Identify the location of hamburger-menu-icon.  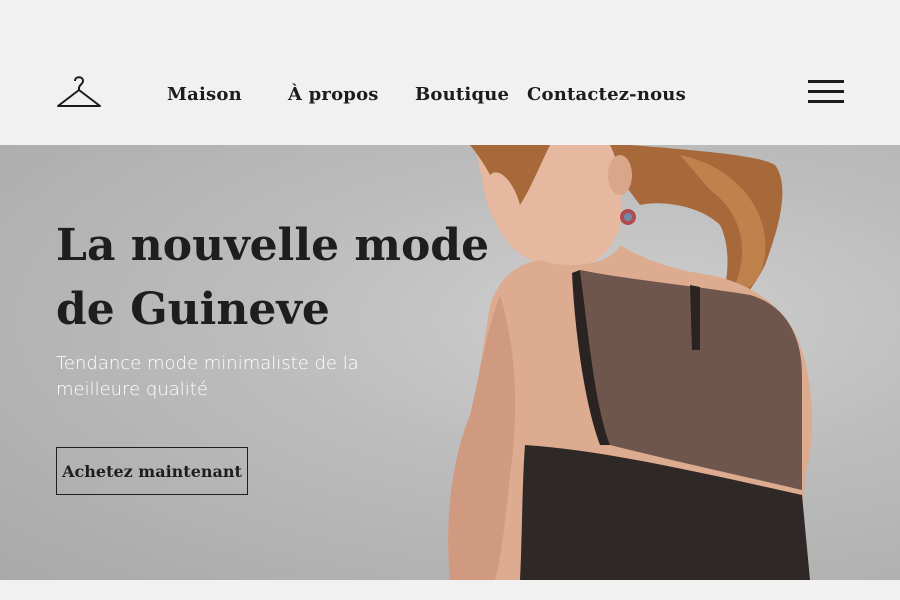
(826, 92).